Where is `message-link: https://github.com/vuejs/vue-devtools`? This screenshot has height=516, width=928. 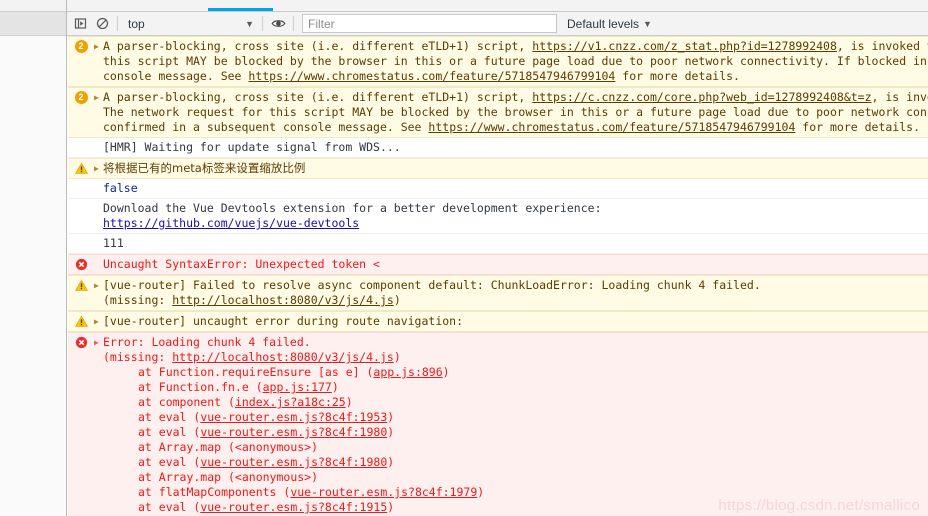 message-link: https://github.com/vuejs/vue-devtools is located at coordinates (231, 223).